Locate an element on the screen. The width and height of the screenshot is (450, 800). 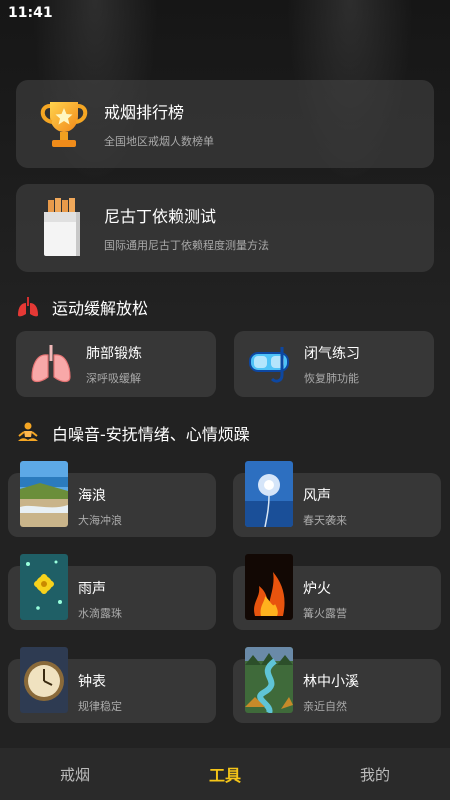
tab-tools: 工具 is located at coordinates (225, 774).